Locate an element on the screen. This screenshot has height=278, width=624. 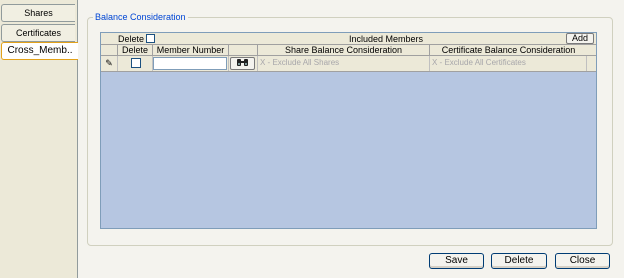
binoculars-icon is located at coordinates (242, 62).